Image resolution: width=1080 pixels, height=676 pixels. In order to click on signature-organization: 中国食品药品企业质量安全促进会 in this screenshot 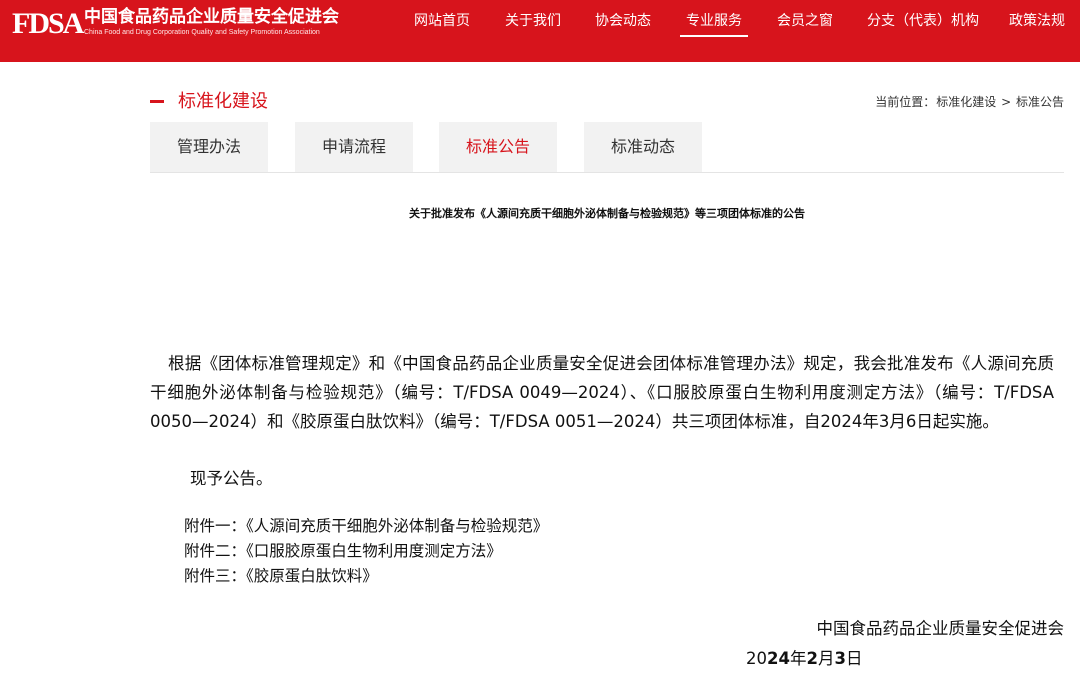, I will do `click(940, 628)`.